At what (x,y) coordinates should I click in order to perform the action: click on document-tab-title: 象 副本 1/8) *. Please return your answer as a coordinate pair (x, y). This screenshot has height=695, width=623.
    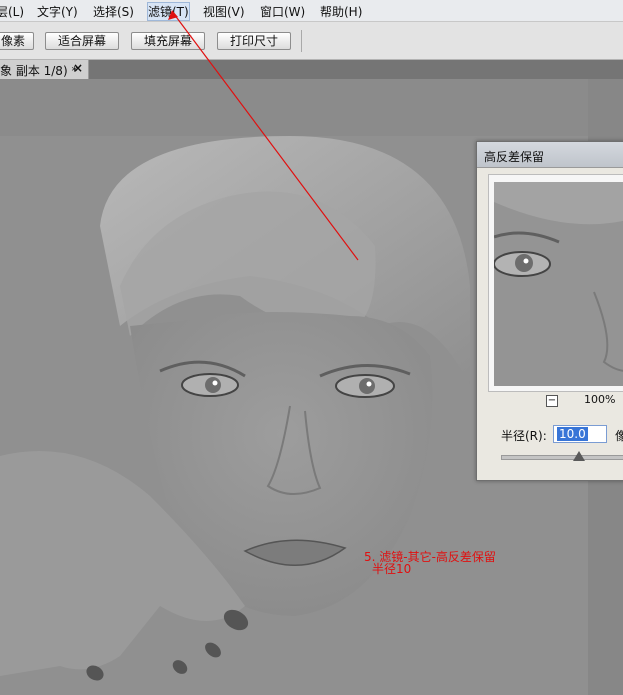
    Looking at the image, I should click on (39, 71).